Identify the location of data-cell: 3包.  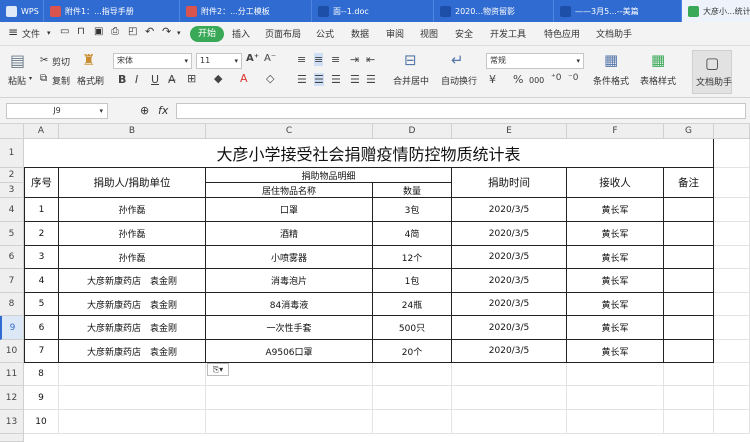
(412, 210).